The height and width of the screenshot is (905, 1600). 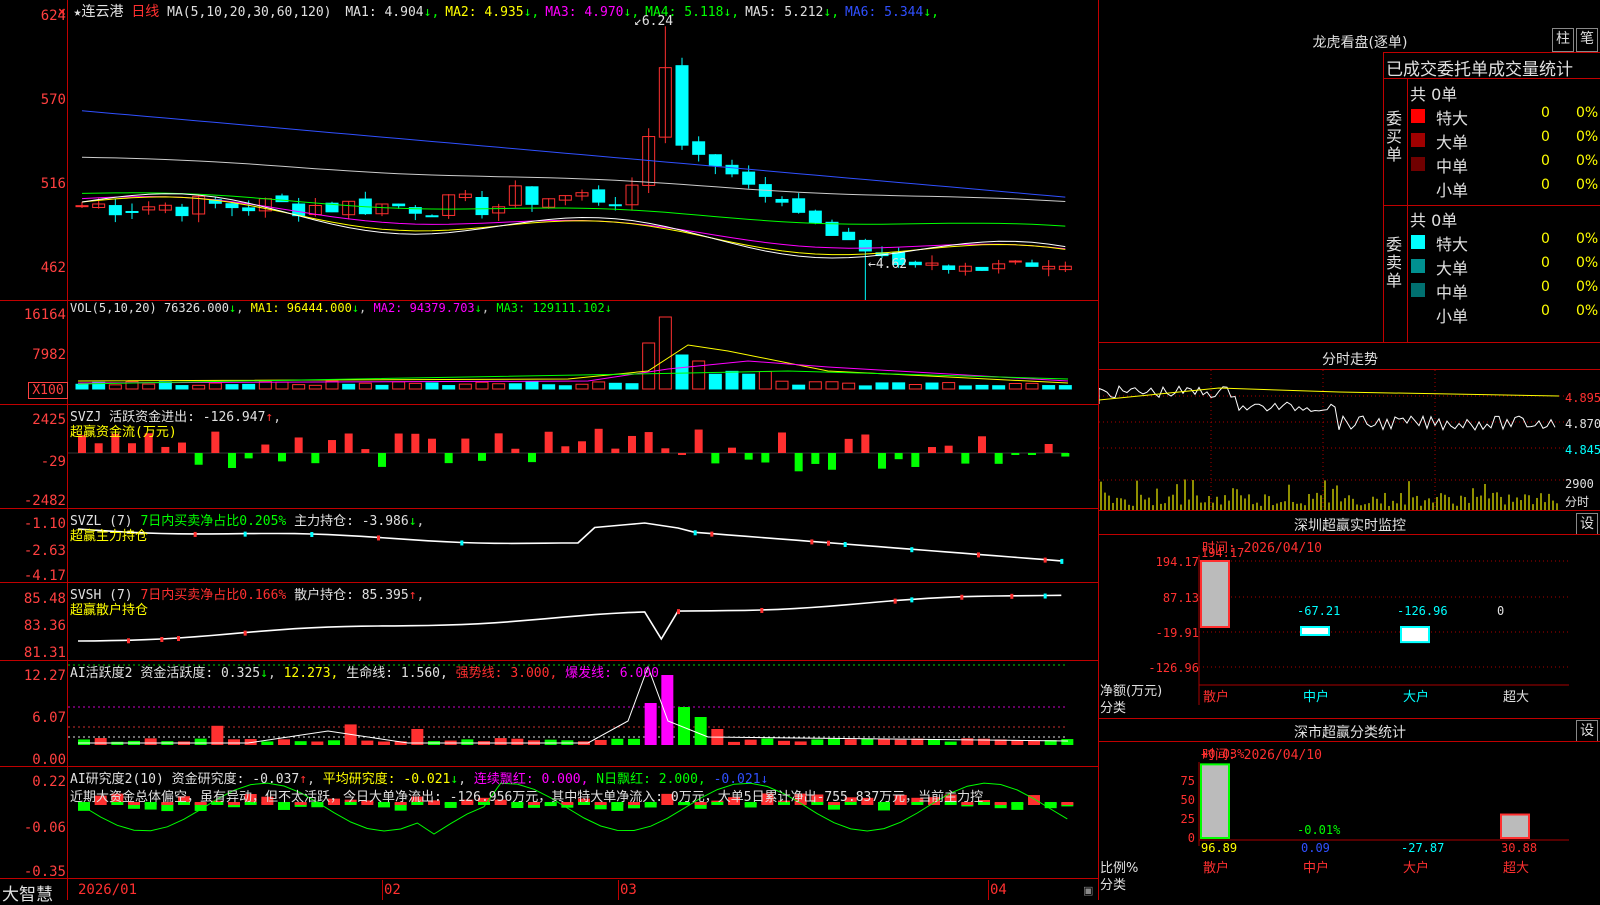 What do you see at coordinates (1177, 562) in the screenshot?
I see `monitor-axis-tick: 194.17` at bounding box center [1177, 562].